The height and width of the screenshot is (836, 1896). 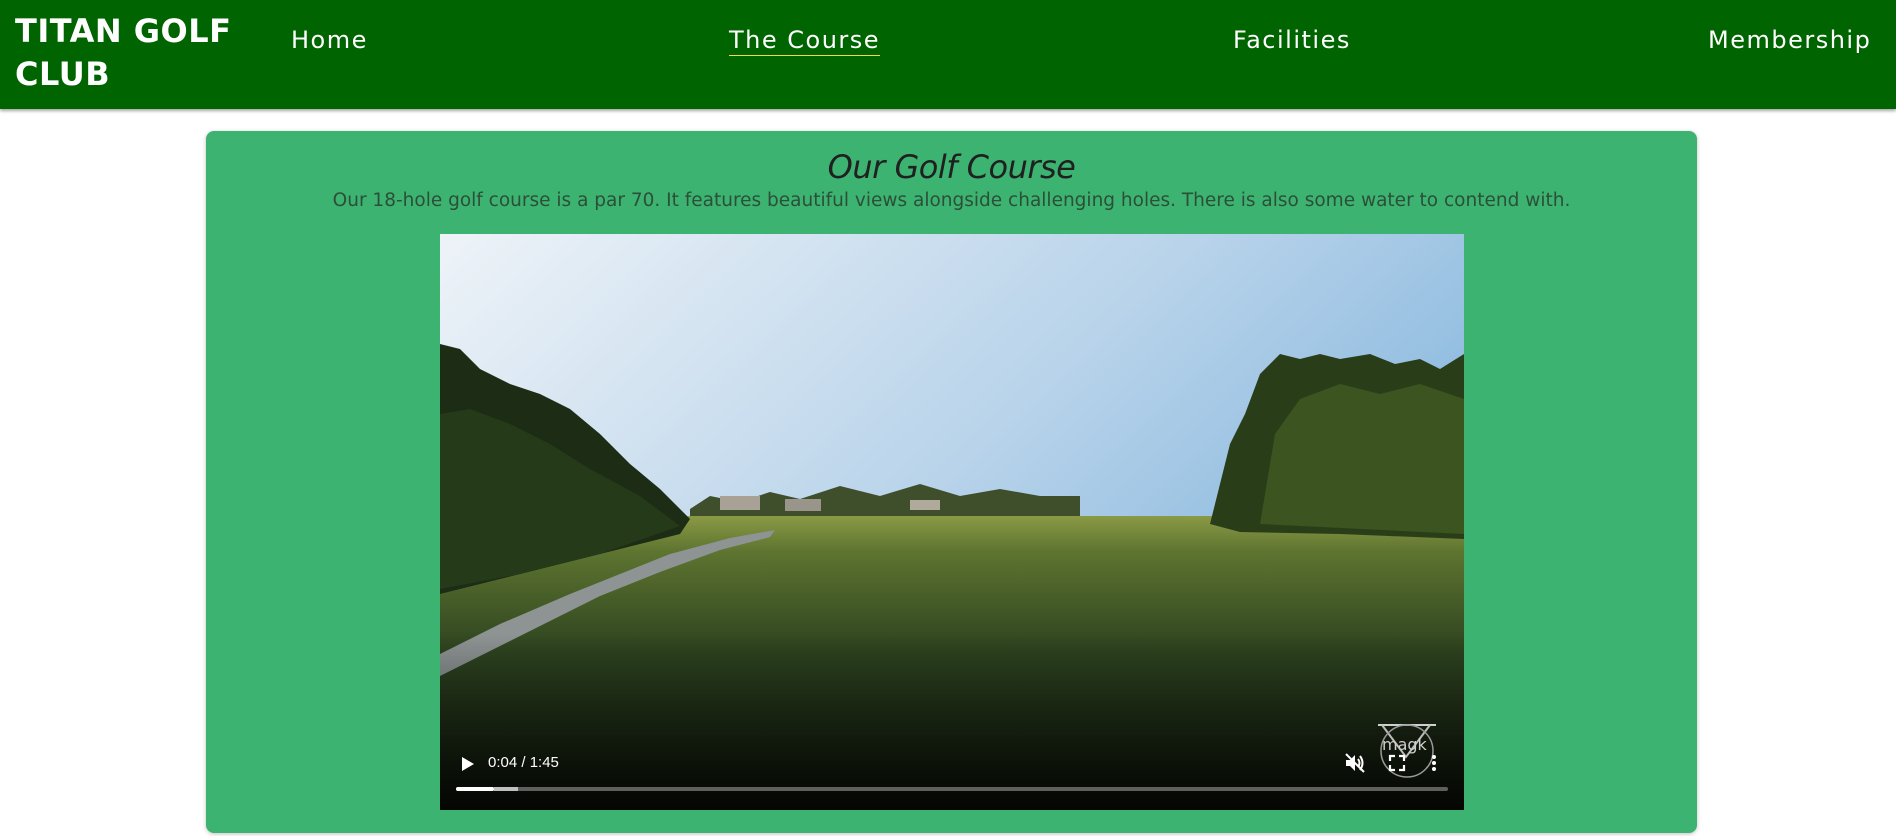 I want to click on fullscreen-icon, so click(x=1397, y=763).